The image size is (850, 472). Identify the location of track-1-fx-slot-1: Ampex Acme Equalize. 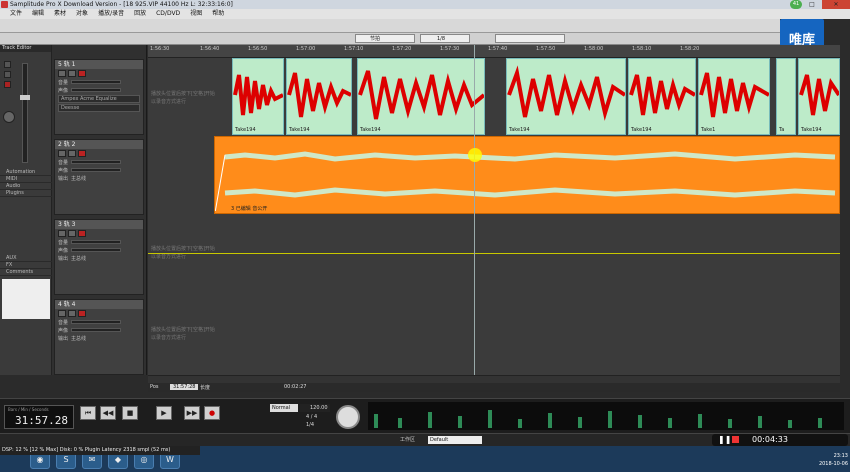
(99, 99).